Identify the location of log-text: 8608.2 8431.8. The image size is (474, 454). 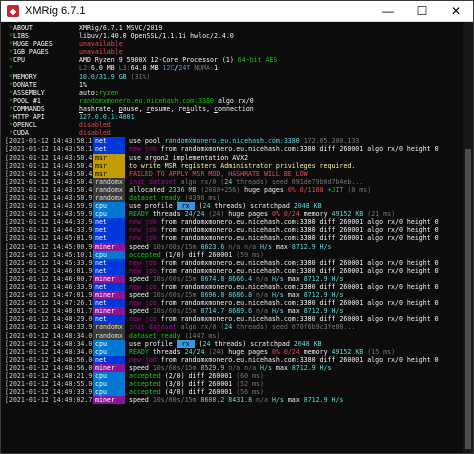
(228, 400).